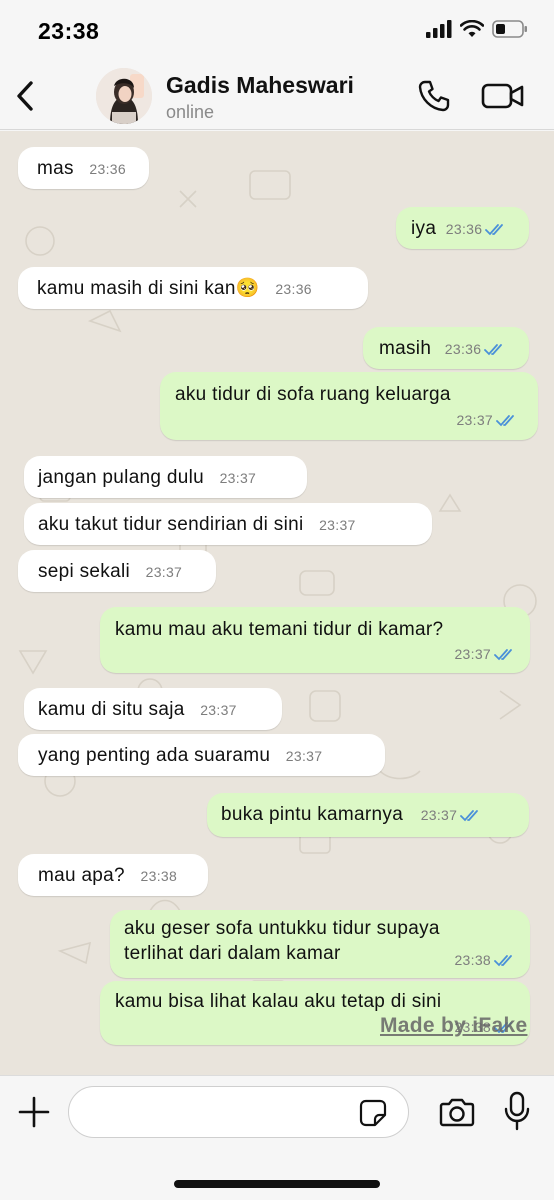 This screenshot has width=554, height=1200. Describe the element at coordinates (472, 28) in the screenshot. I see `wifi-icon` at that location.